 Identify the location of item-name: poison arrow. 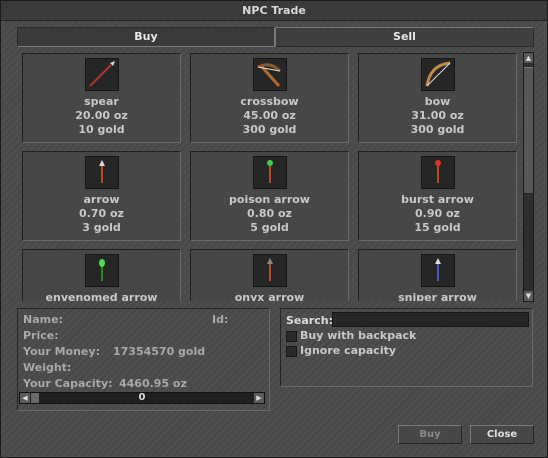
(269, 199).